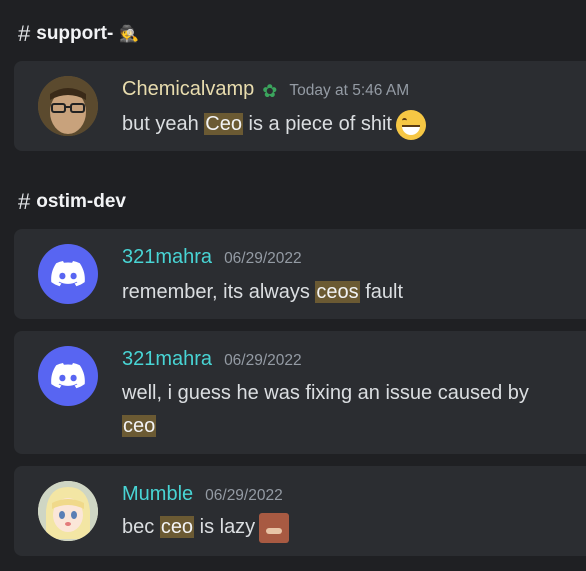  What do you see at coordinates (202, 494) in the screenshot?
I see `message-header: Mumble 06/29/2022` at bounding box center [202, 494].